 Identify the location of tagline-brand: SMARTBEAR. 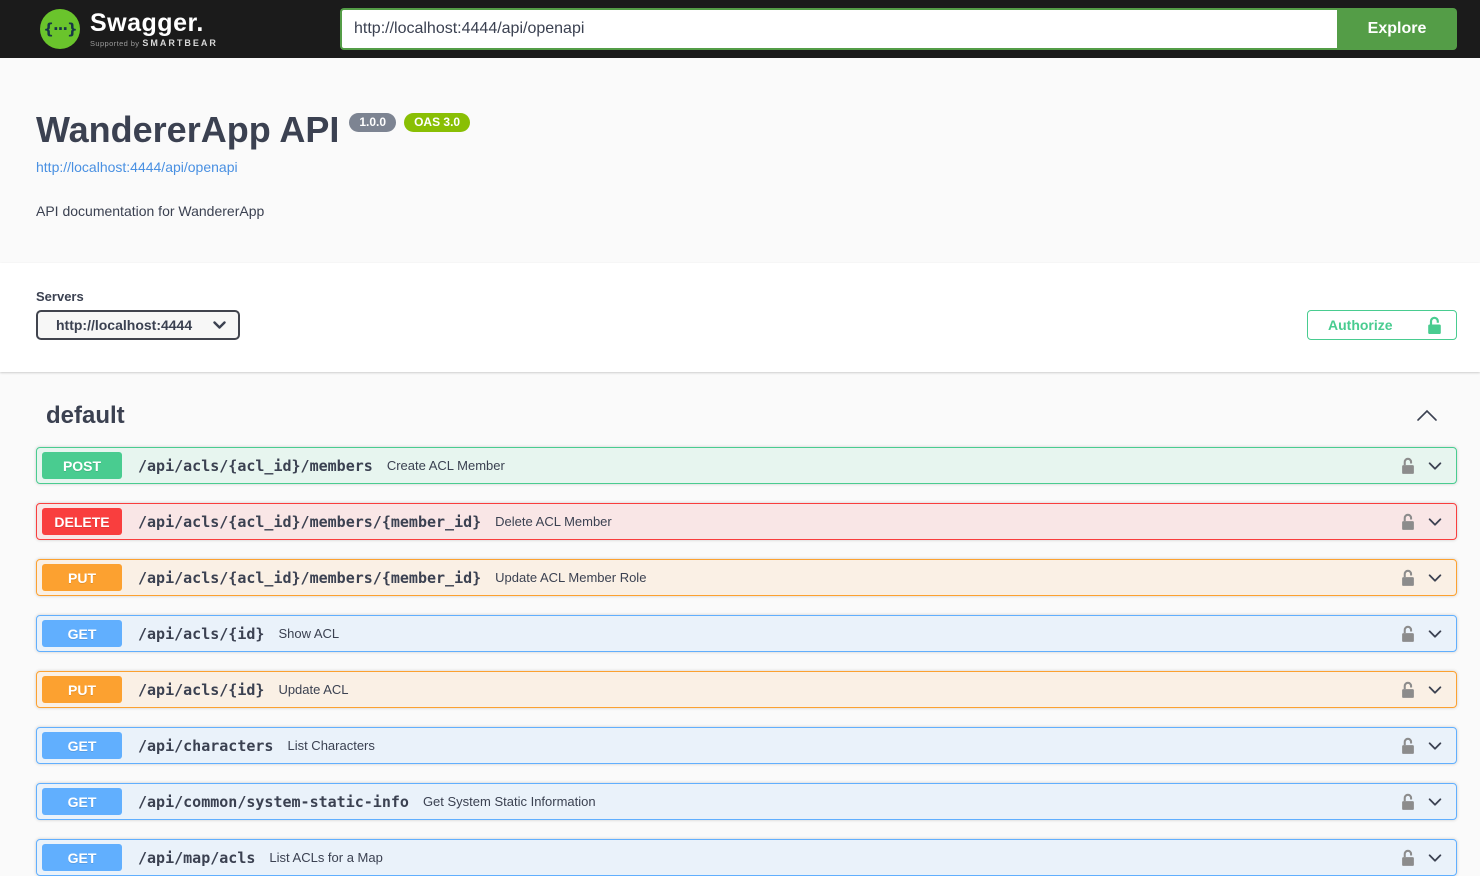
(180, 42).